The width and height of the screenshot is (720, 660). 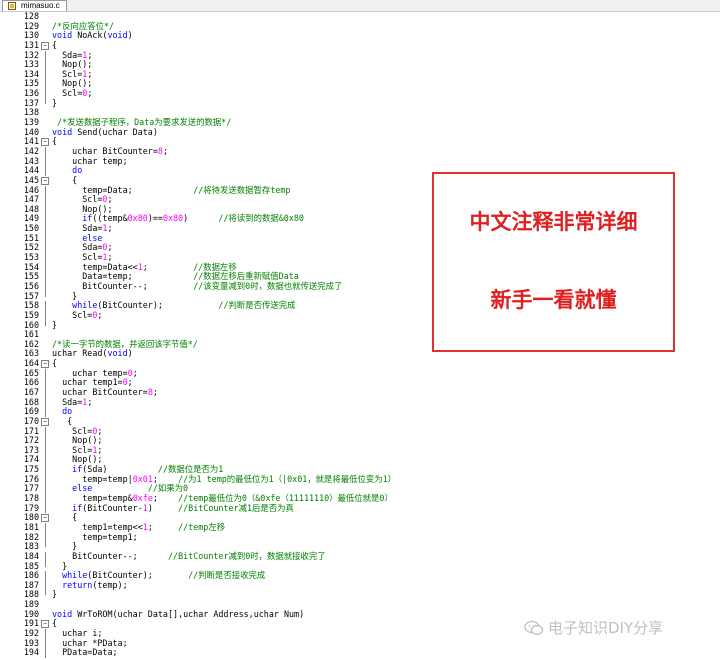 What do you see at coordinates (34, 5) in the screenshot?
I see `file-tab: mimasuo.c` at bounding box center [34, 5].